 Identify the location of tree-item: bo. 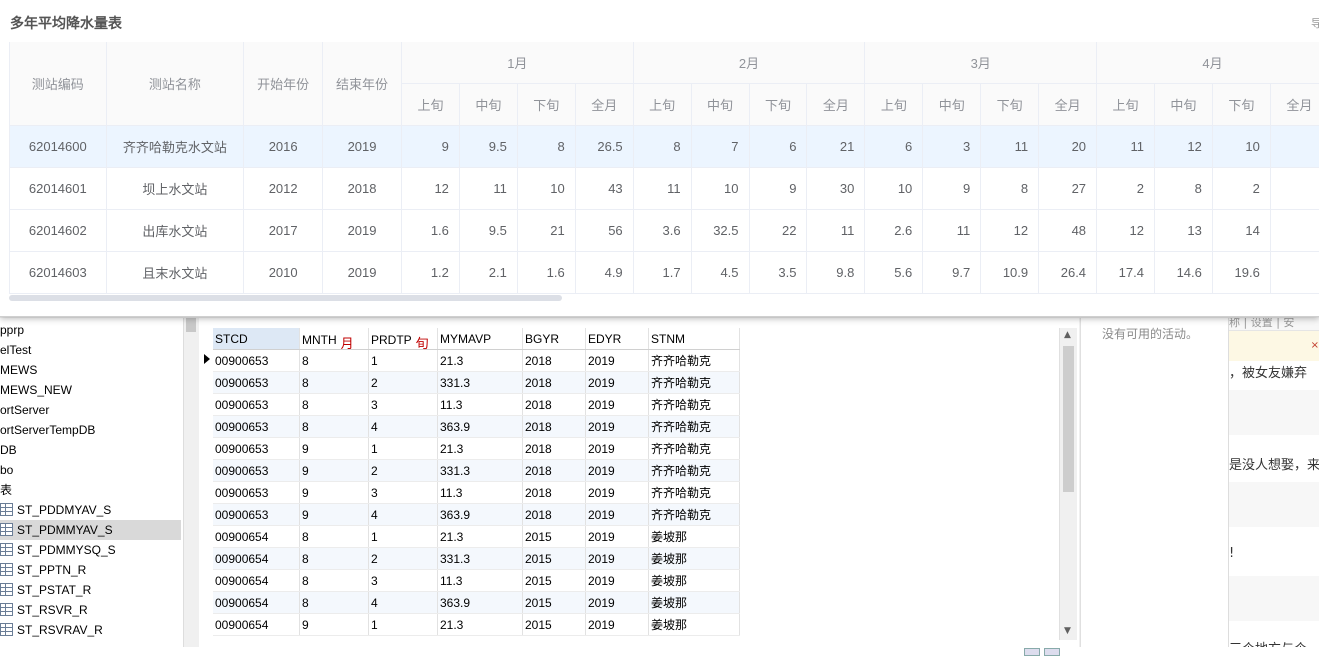
(6, 470).